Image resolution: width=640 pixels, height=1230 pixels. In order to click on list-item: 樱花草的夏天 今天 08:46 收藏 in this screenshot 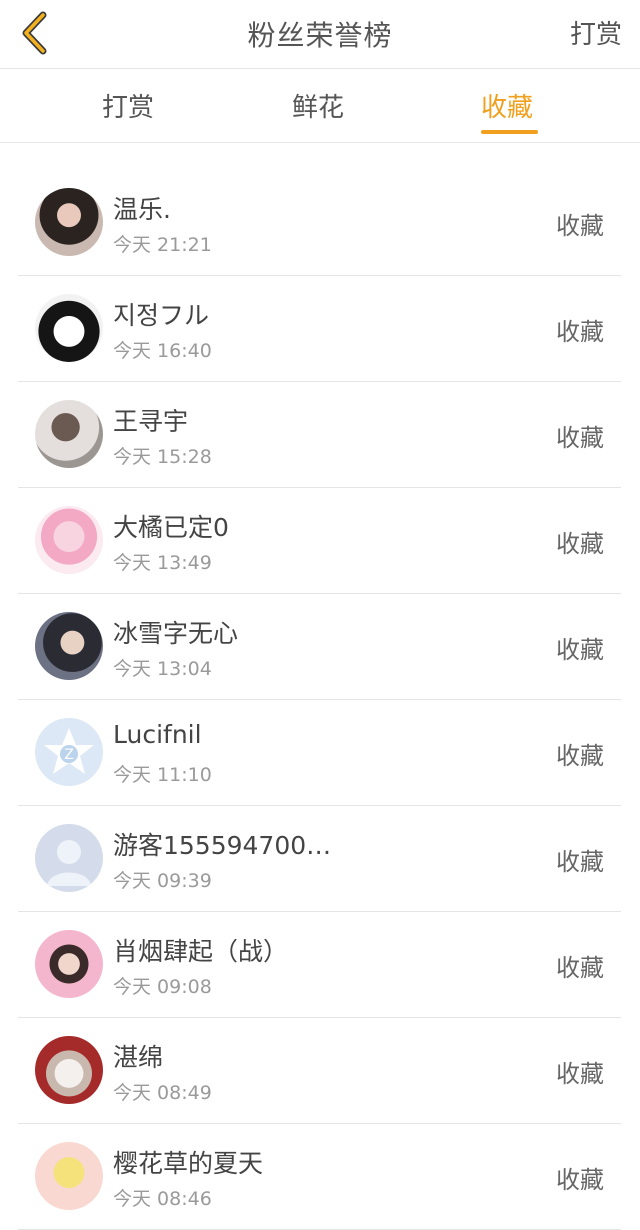, I will do `click(319, 1177)`.